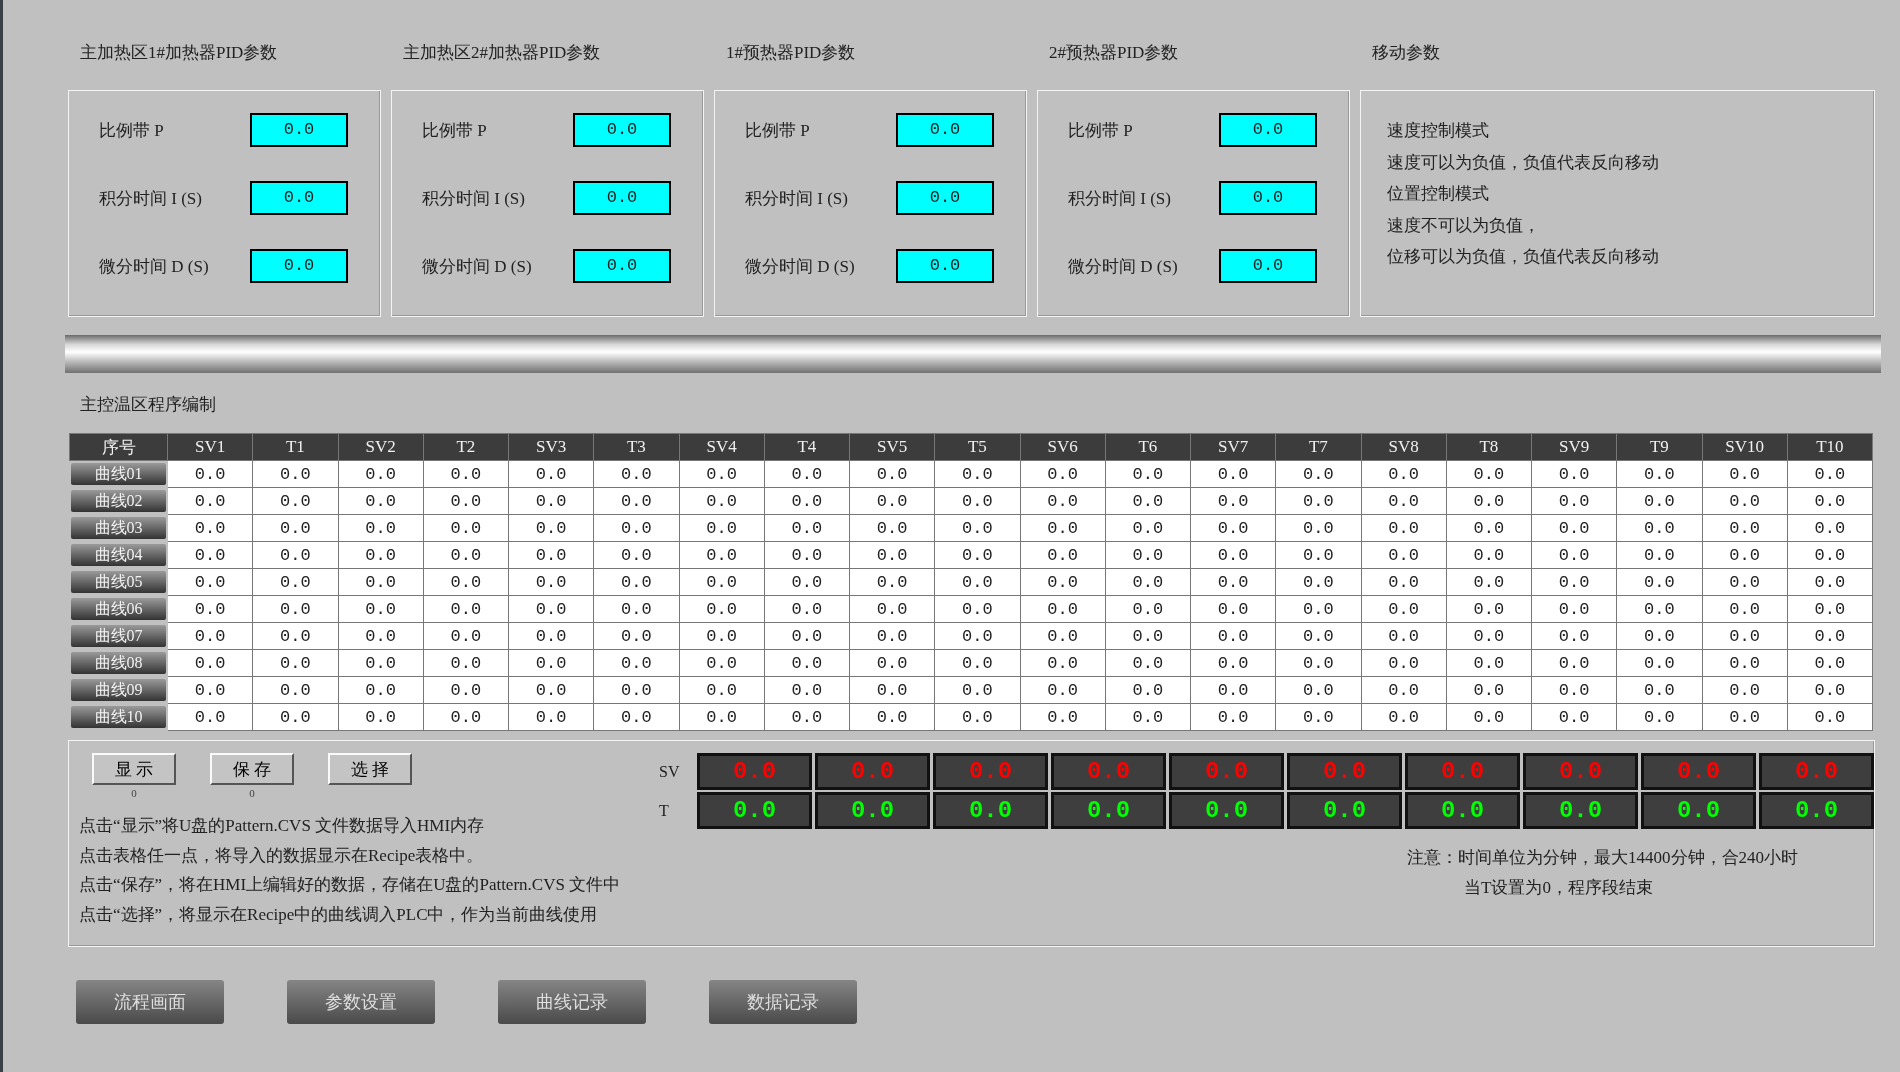 The image size is (1900, 1072). What do you see at coordinates (134, 769) in the screenshot?
I see `action-button: 显 示` at bounding box center [134, 769].